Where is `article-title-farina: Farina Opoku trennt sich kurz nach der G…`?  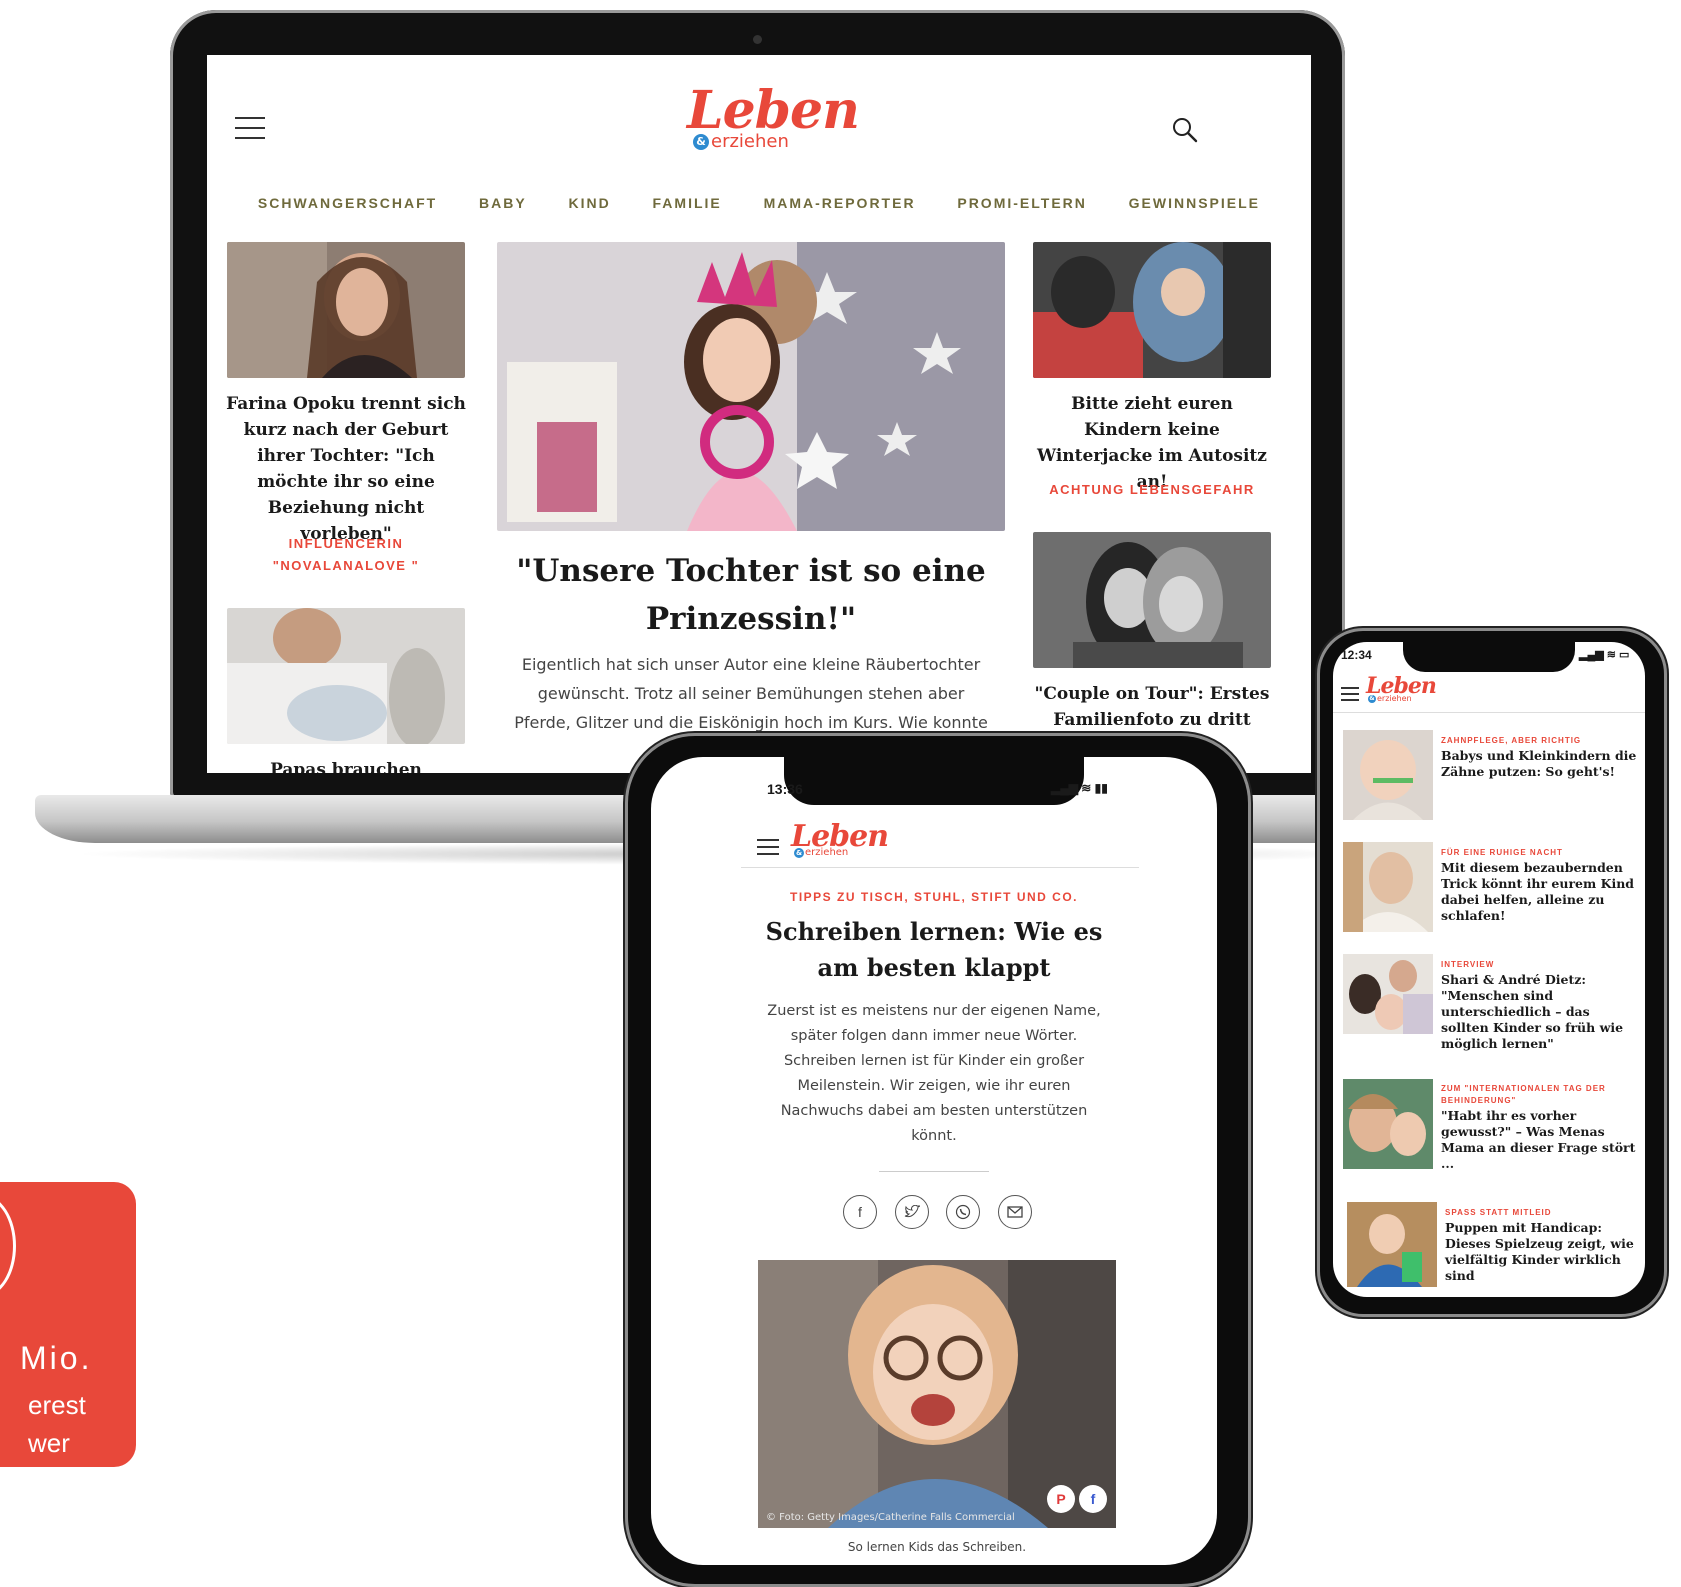
article-title-farina: Farina Opoku trennt sich kurz nach der G… is located at coordinates (346, 469).